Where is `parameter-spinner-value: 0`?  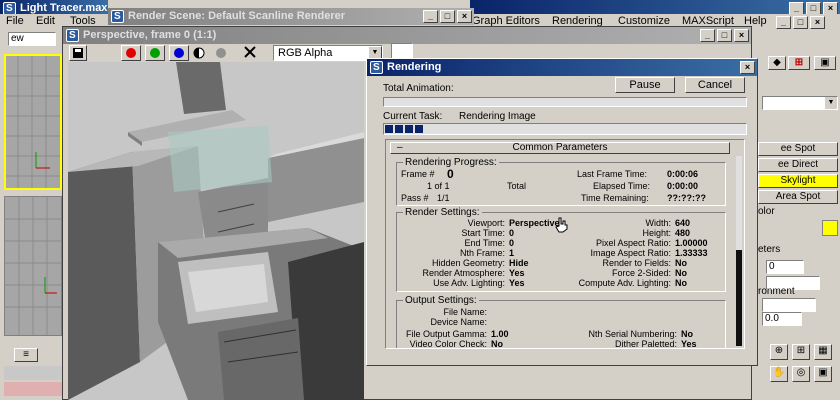 parameter-spinner-value: 0 is located at coordinates (772, 266).